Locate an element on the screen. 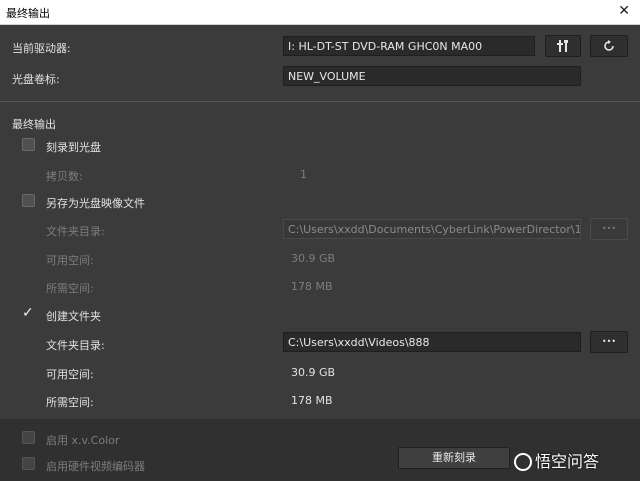 This screenshot has width=640, height=481. close-icon: ✕ is located at coordinates (624, 11).